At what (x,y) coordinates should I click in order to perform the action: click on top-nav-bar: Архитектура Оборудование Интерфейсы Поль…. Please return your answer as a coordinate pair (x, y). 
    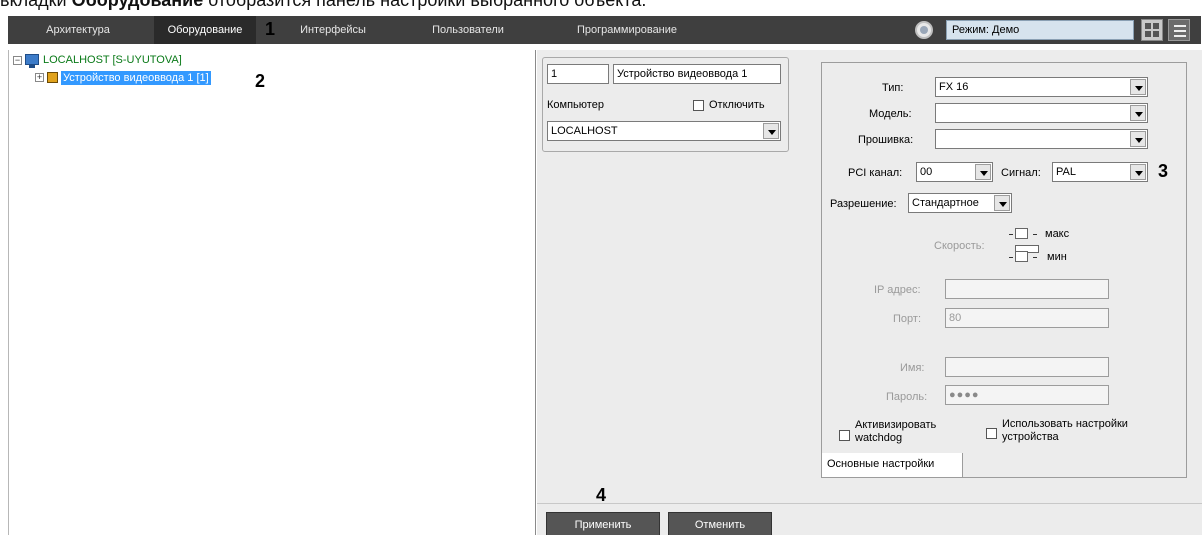
    Looking at the image, I should click on (604, 30).